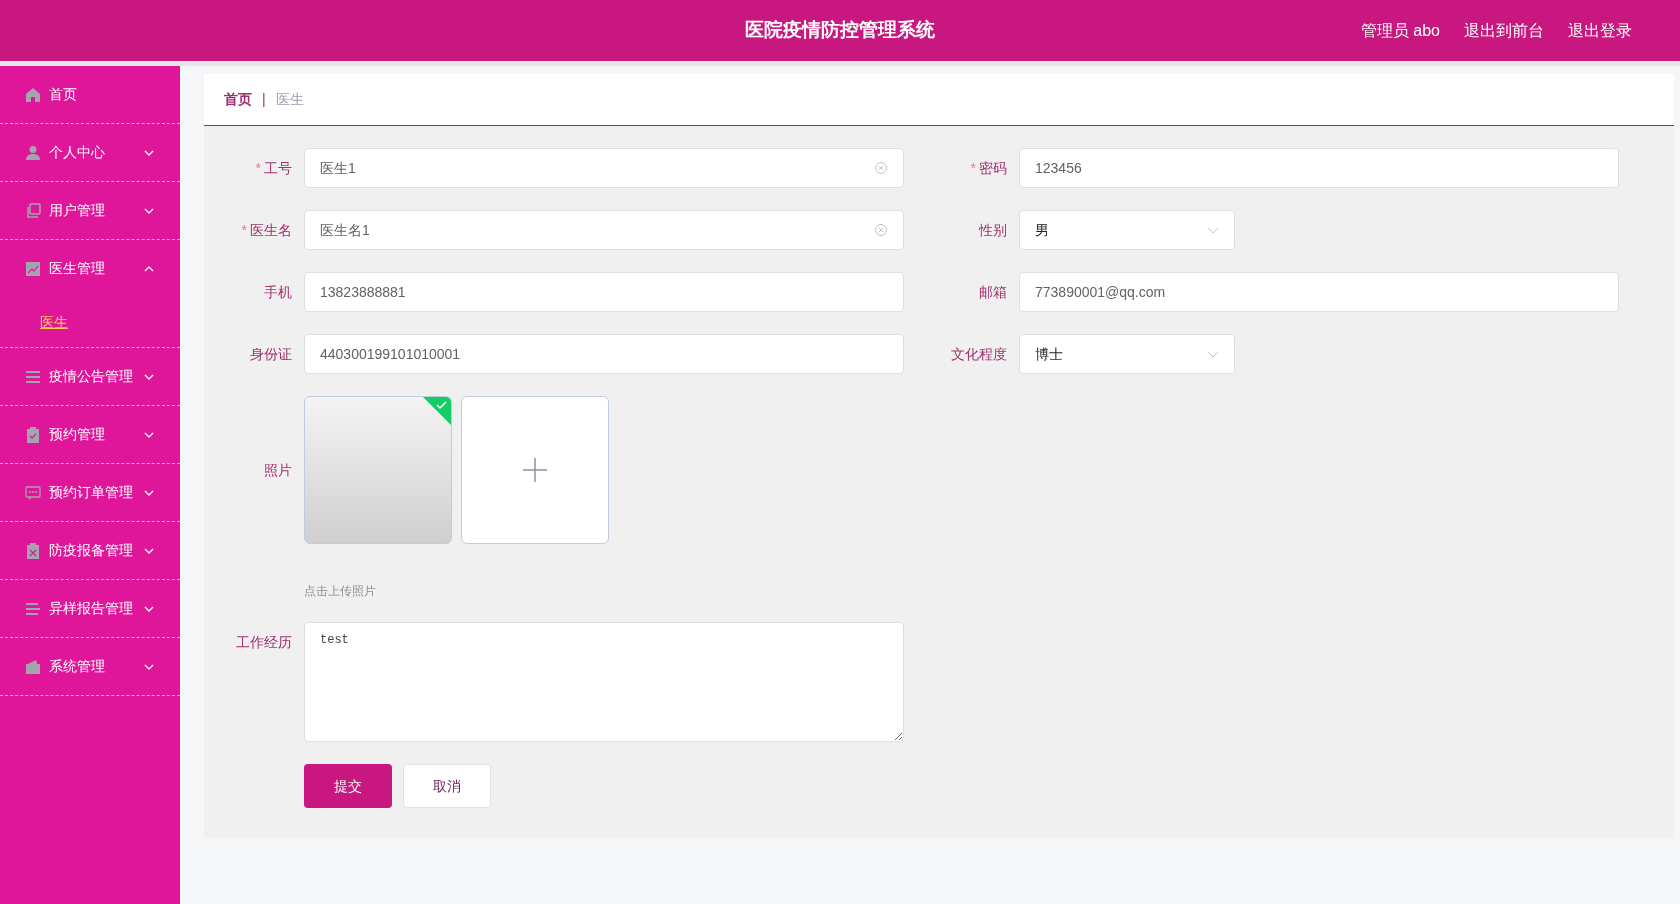 The width and height of the screenshot is (1680, 904). I want to click on field-label: 邮箱, so click(993, 292).